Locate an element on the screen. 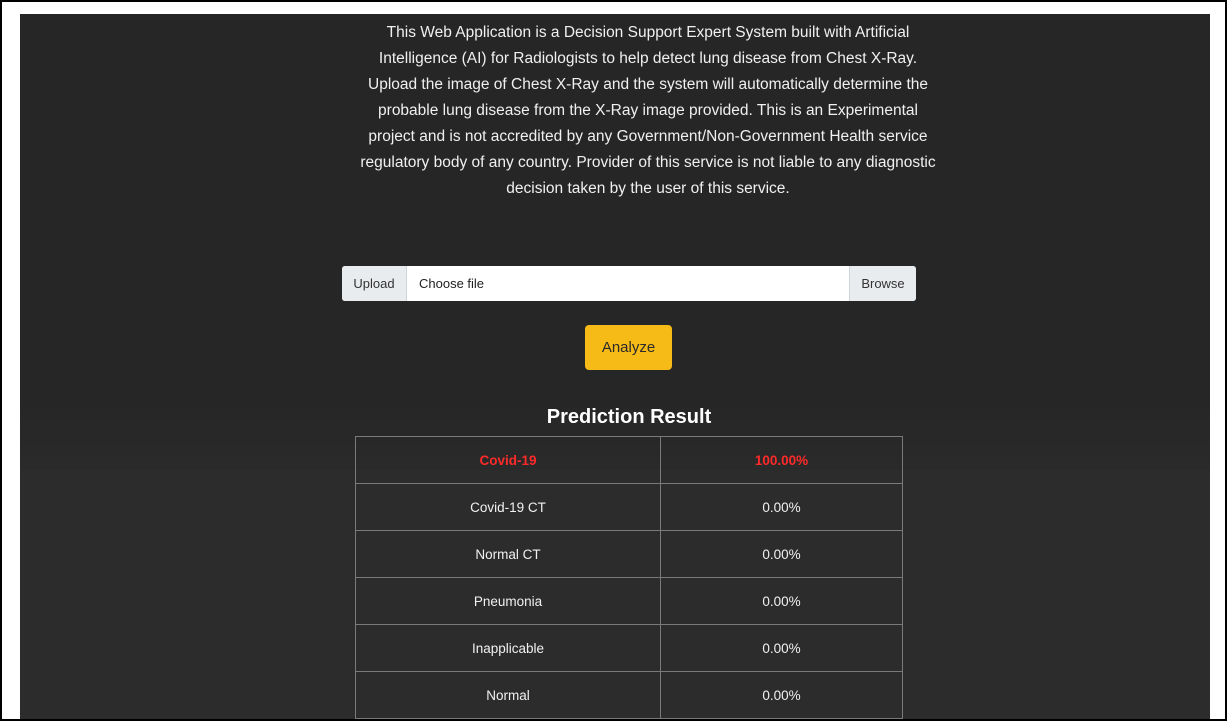 The width and height of the screenshot is (1227, 721). probability-value: 100.00% is located at coordinates (781, 460).